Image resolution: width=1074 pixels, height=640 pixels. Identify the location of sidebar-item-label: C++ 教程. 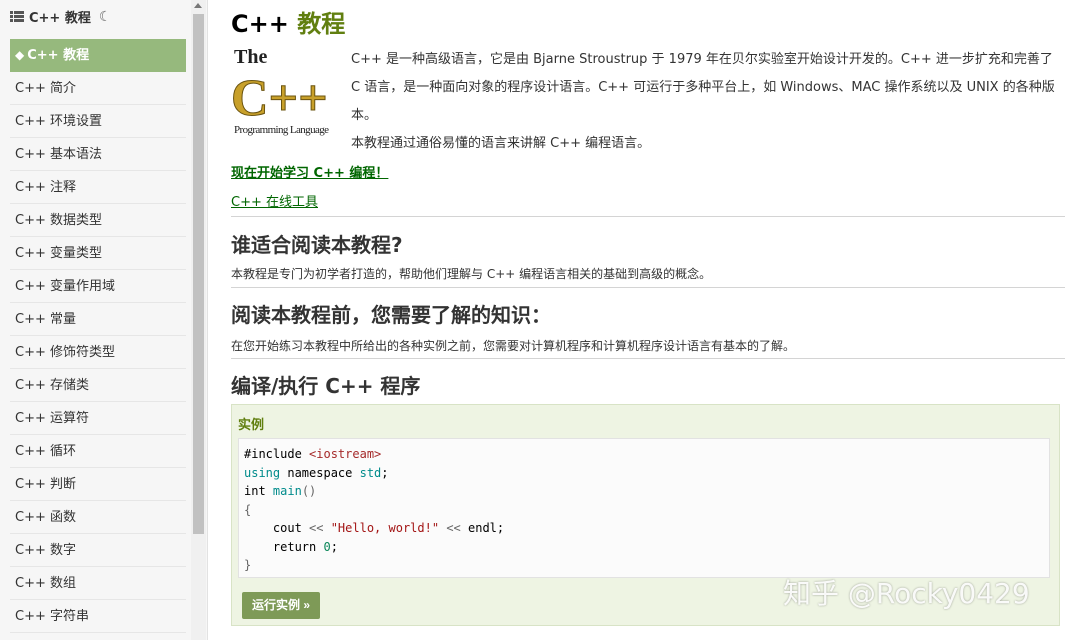
(58, 55).